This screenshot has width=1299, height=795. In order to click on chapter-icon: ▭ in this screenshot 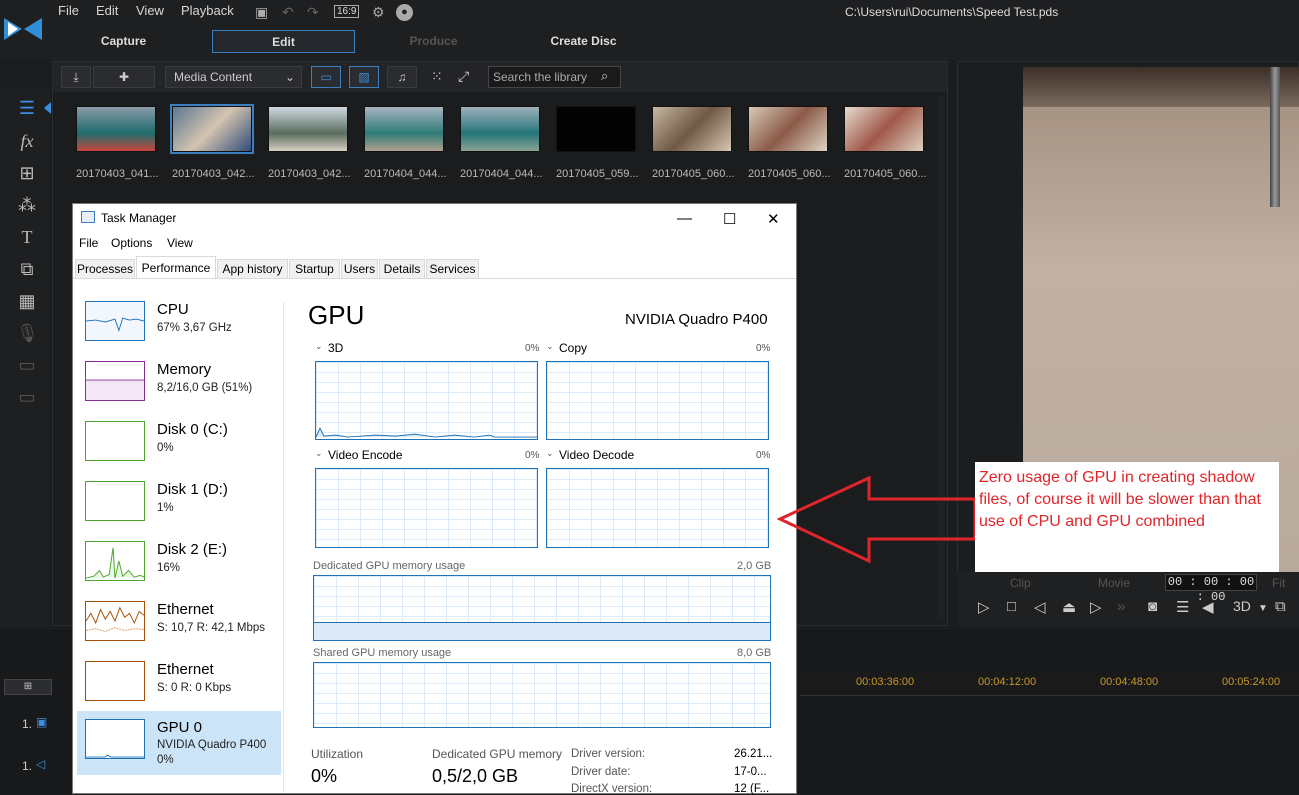, I will do `click(27, 365)`.